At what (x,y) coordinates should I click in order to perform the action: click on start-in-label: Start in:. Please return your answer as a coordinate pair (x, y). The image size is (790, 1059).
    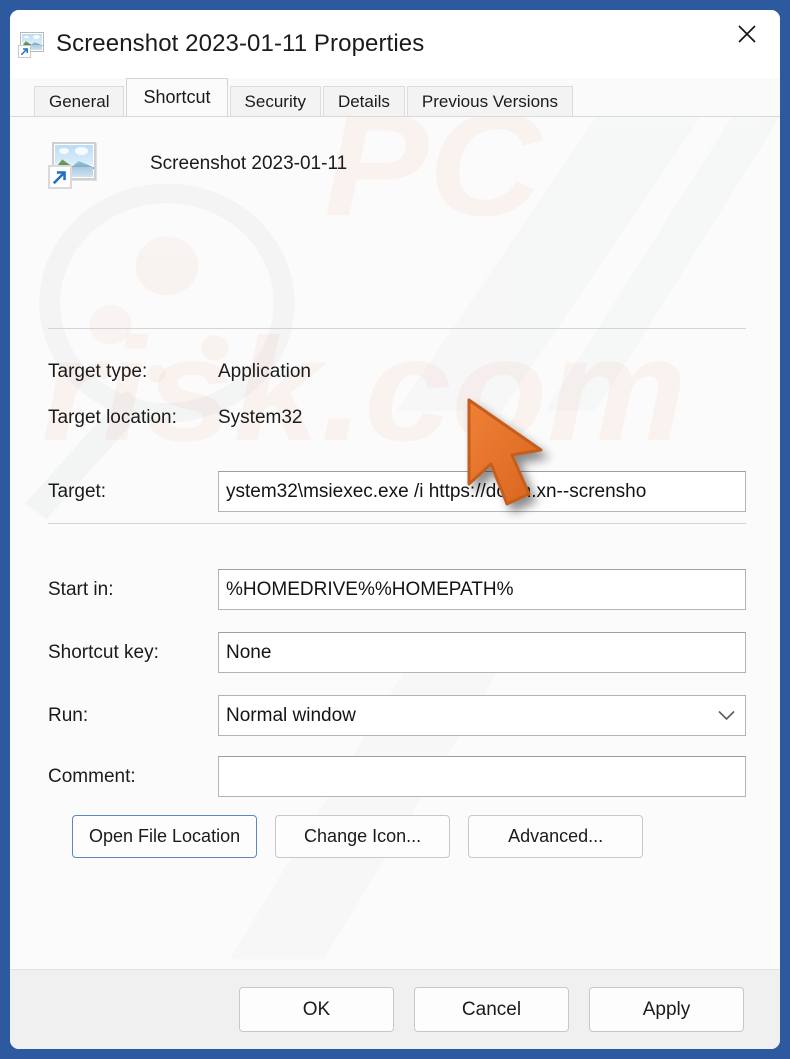
    Looking at the image, I should click on (81, 589).